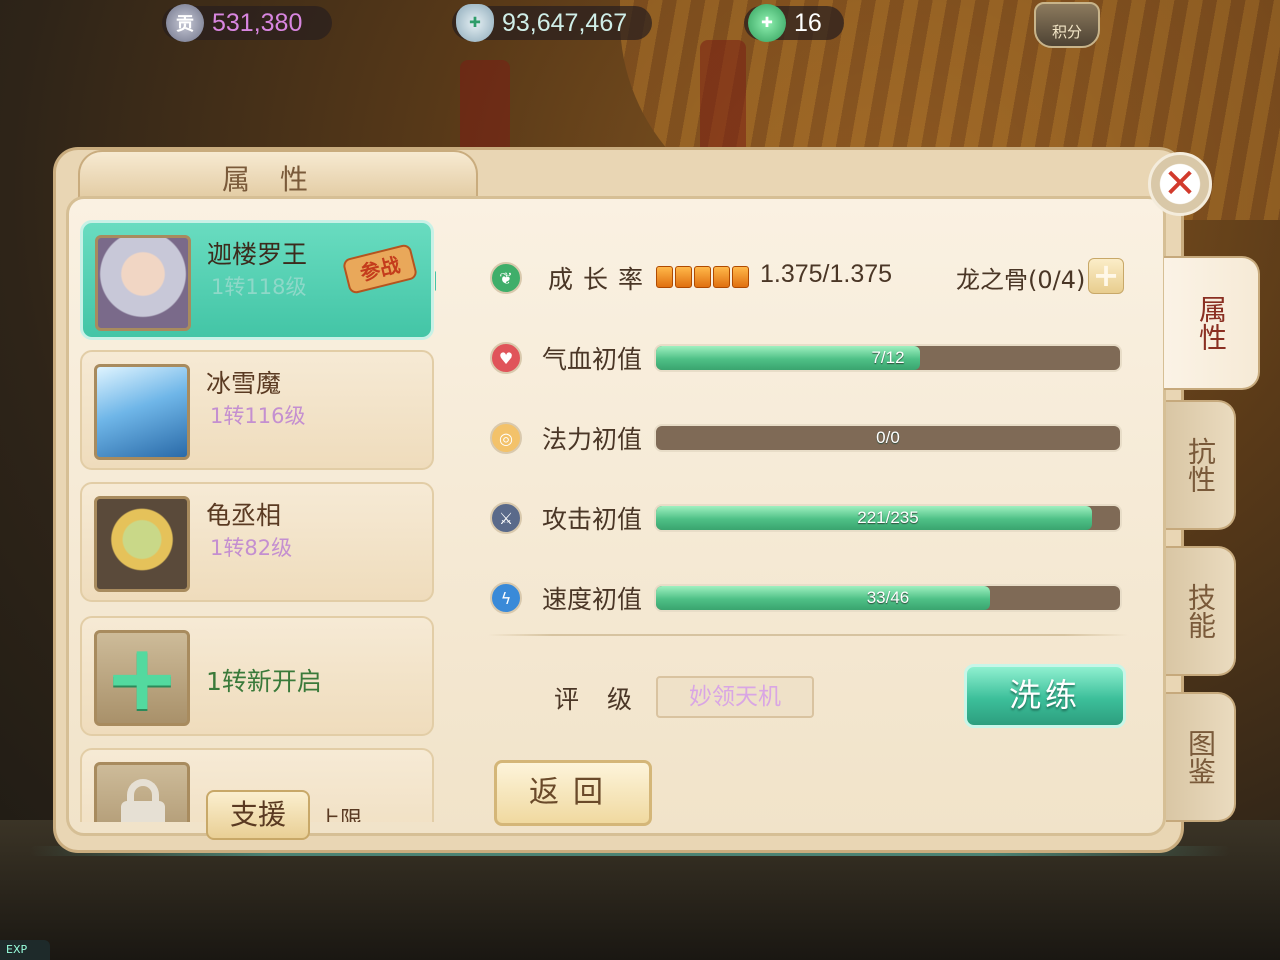  Describe the element at coordinates (264, 681) in the screenshot. I see `unlock-slot-label: 1转新开启` at that location.